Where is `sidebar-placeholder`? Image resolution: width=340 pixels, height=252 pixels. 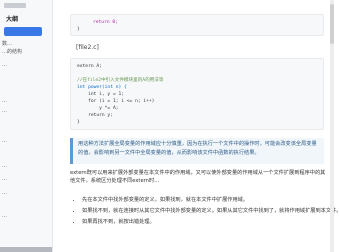 sidebar-placeholder is located at coordinates (15, 5).